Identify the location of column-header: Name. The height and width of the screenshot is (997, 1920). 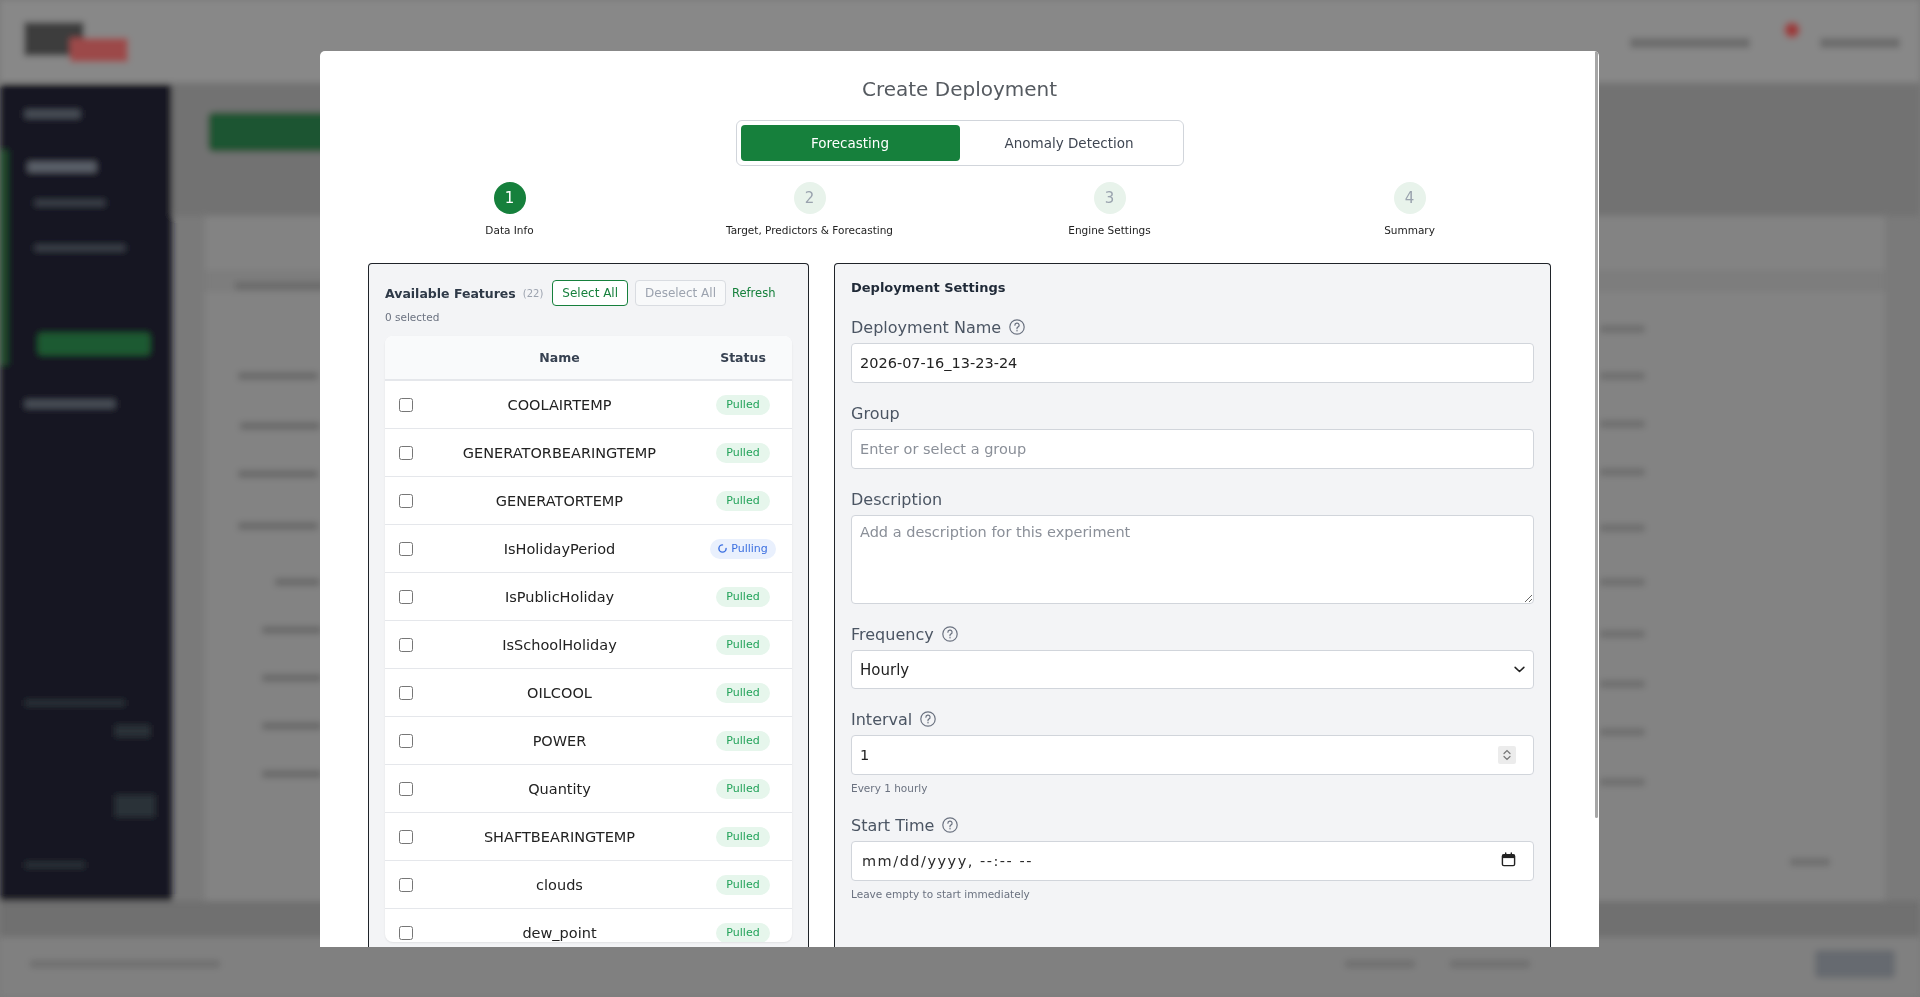
(559, 357).